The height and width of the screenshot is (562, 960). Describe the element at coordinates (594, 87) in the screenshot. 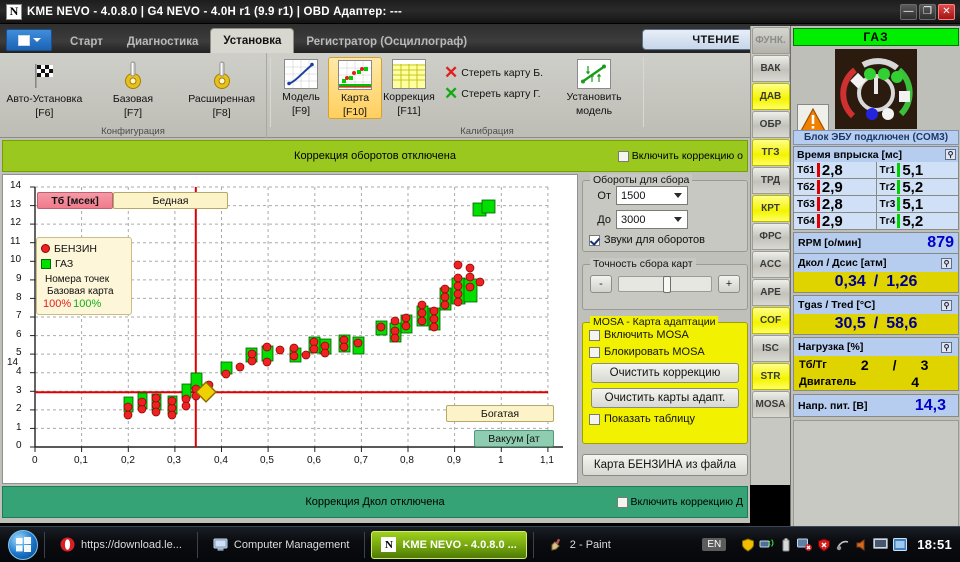

I see `ribbon-set-model: Установить модель` at that location.